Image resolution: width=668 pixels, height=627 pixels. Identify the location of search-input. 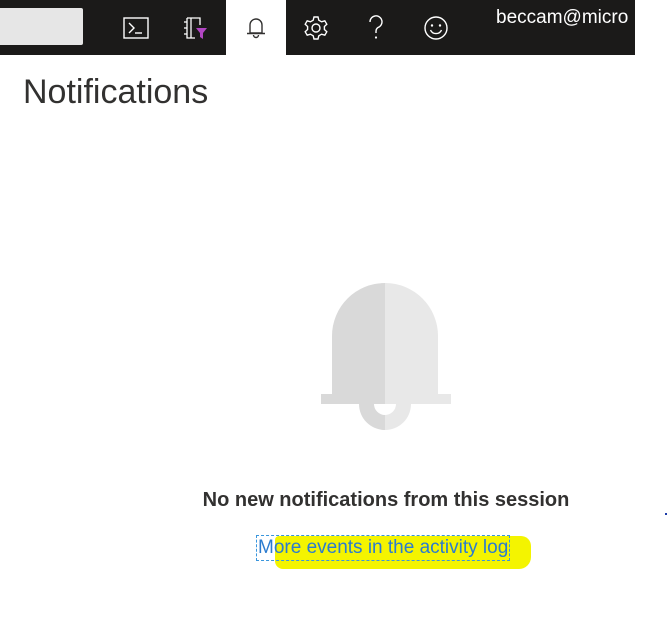
(41, 26).